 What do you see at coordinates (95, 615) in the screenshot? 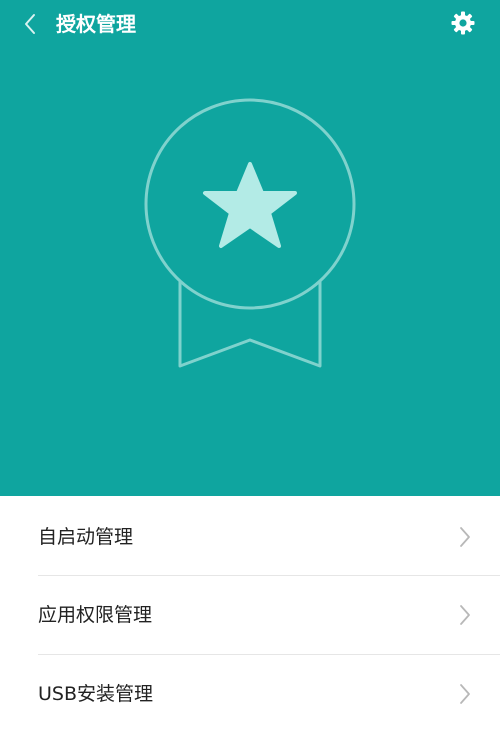
I see `list-item-label: 应用权限管理` at bounding box center [95, 615].